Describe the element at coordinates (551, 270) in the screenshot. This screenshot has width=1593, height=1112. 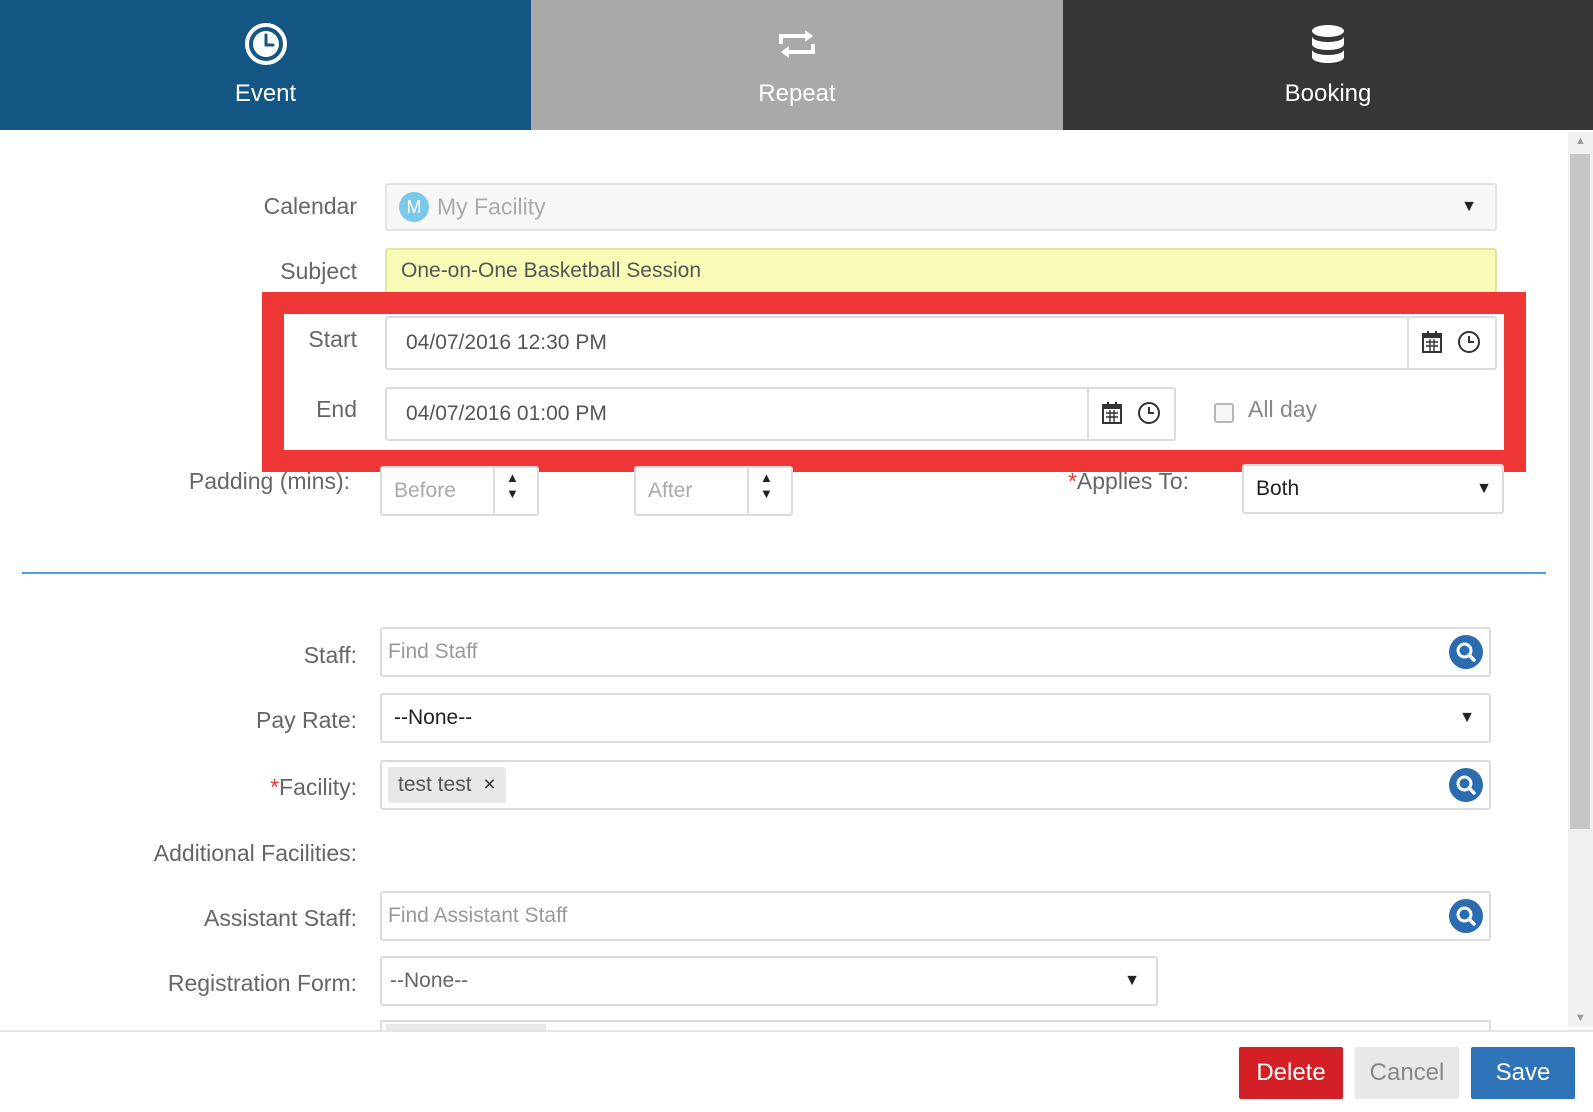
I see `subject-value: One-on-One Basketball Session` at that location.